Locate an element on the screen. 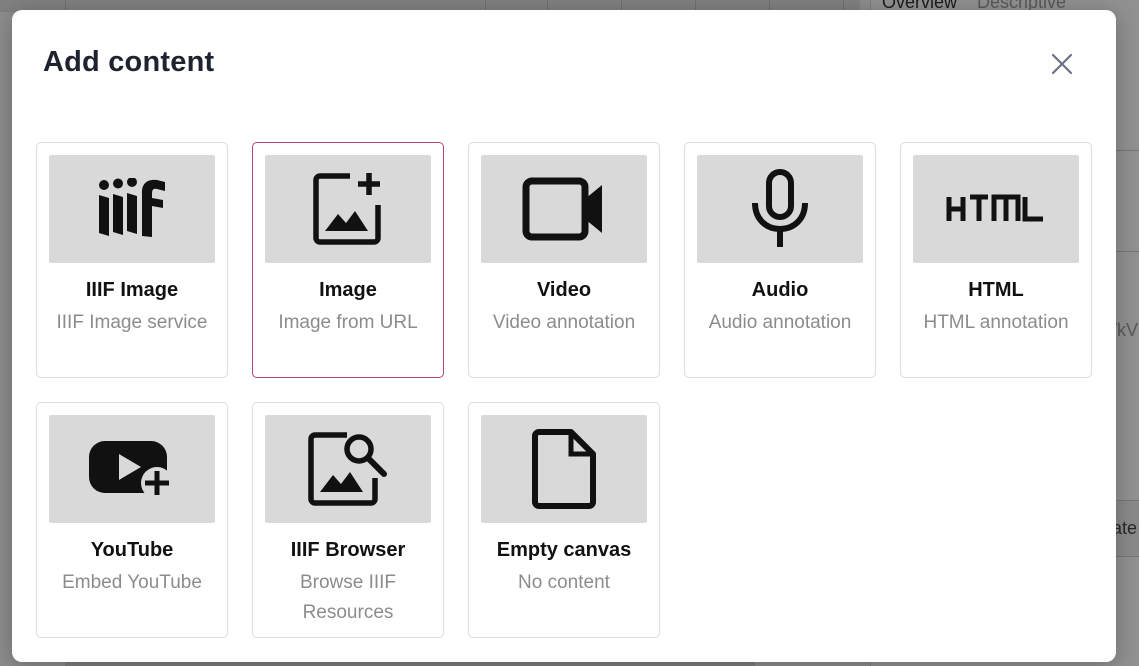  option-description: Image from URL is located at coordinates (348, 322).